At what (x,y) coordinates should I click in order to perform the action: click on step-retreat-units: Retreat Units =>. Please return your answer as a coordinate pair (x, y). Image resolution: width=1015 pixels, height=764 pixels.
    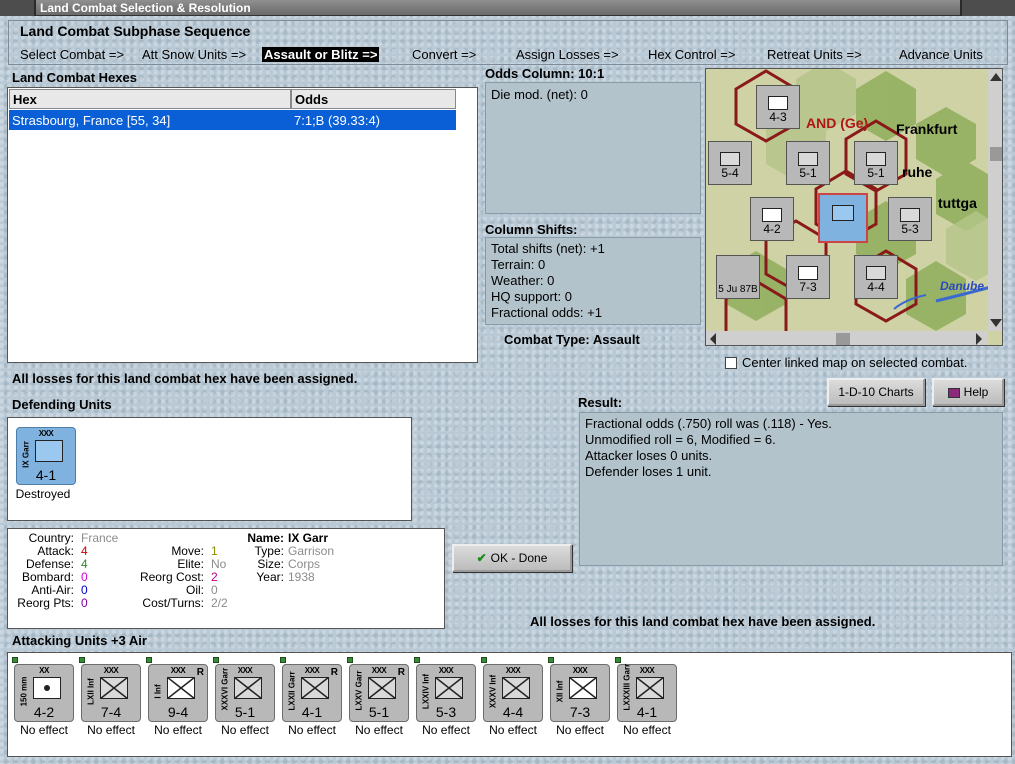
    Looking at the image, I should click on (814, 54).